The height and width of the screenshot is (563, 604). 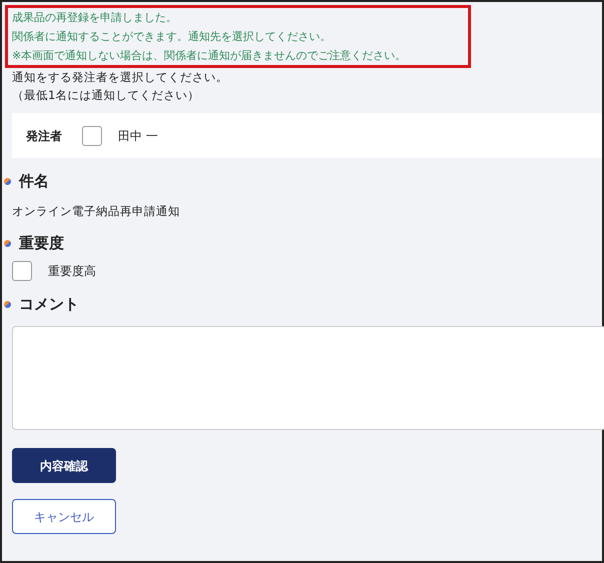 What do you see at coordinates (49, 304) in the screenshot?
I see `section-heading: コメント` at bounding box center [49, 304].